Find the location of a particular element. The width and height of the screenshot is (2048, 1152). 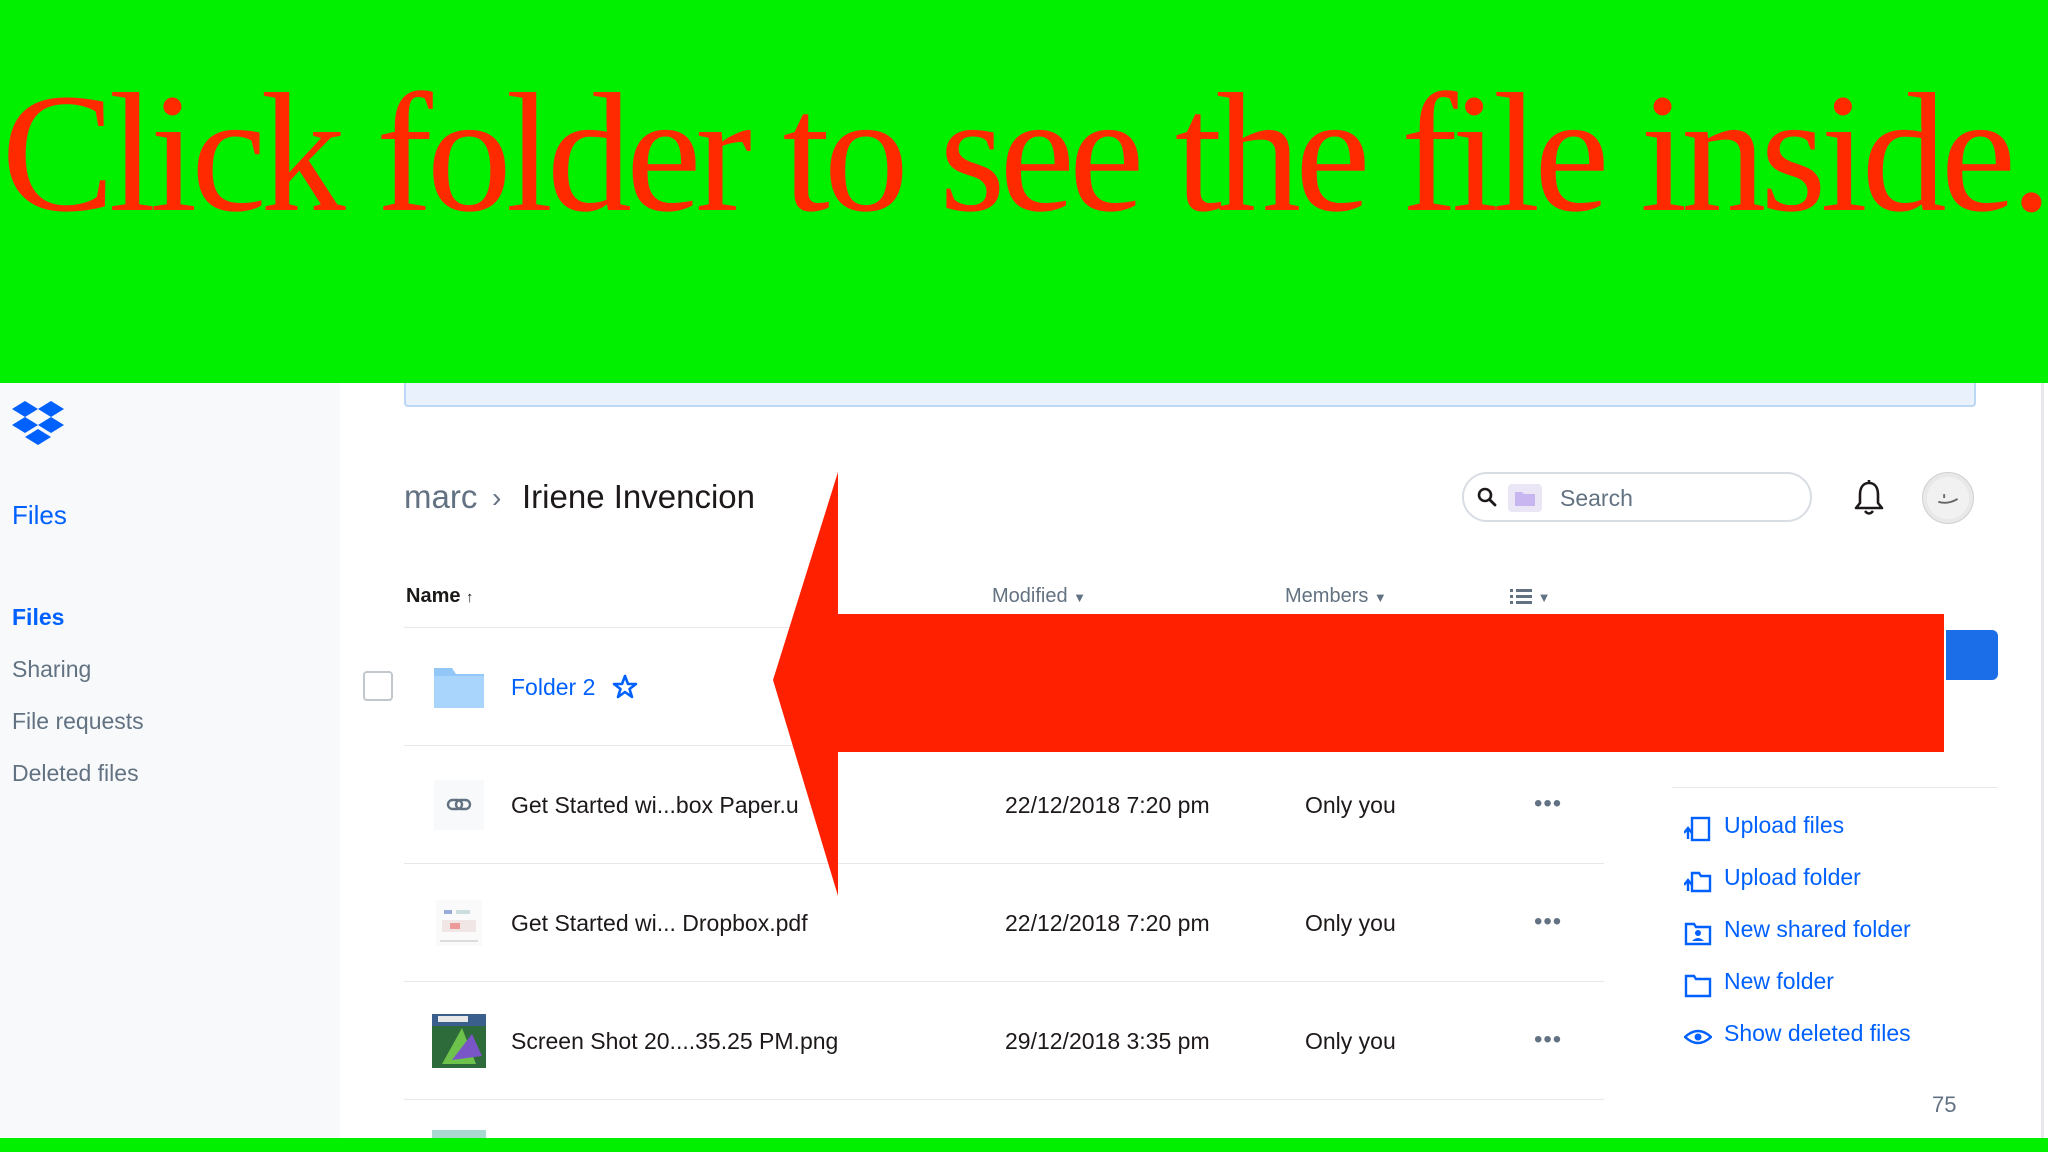

view-options-button: ▼ is located at coordinates (1530, 596).